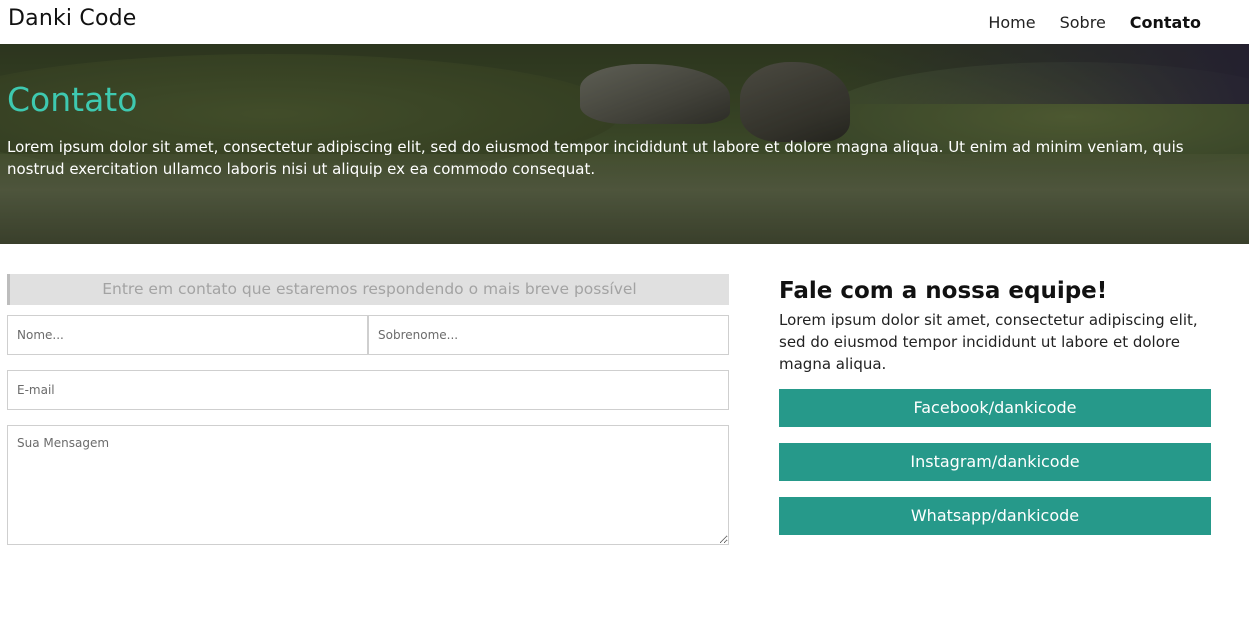 Image resolution: width=1249 pixels, height=631 pixels. I want to click on main-nav: Home Sobre Contato, so click(1094, 22).